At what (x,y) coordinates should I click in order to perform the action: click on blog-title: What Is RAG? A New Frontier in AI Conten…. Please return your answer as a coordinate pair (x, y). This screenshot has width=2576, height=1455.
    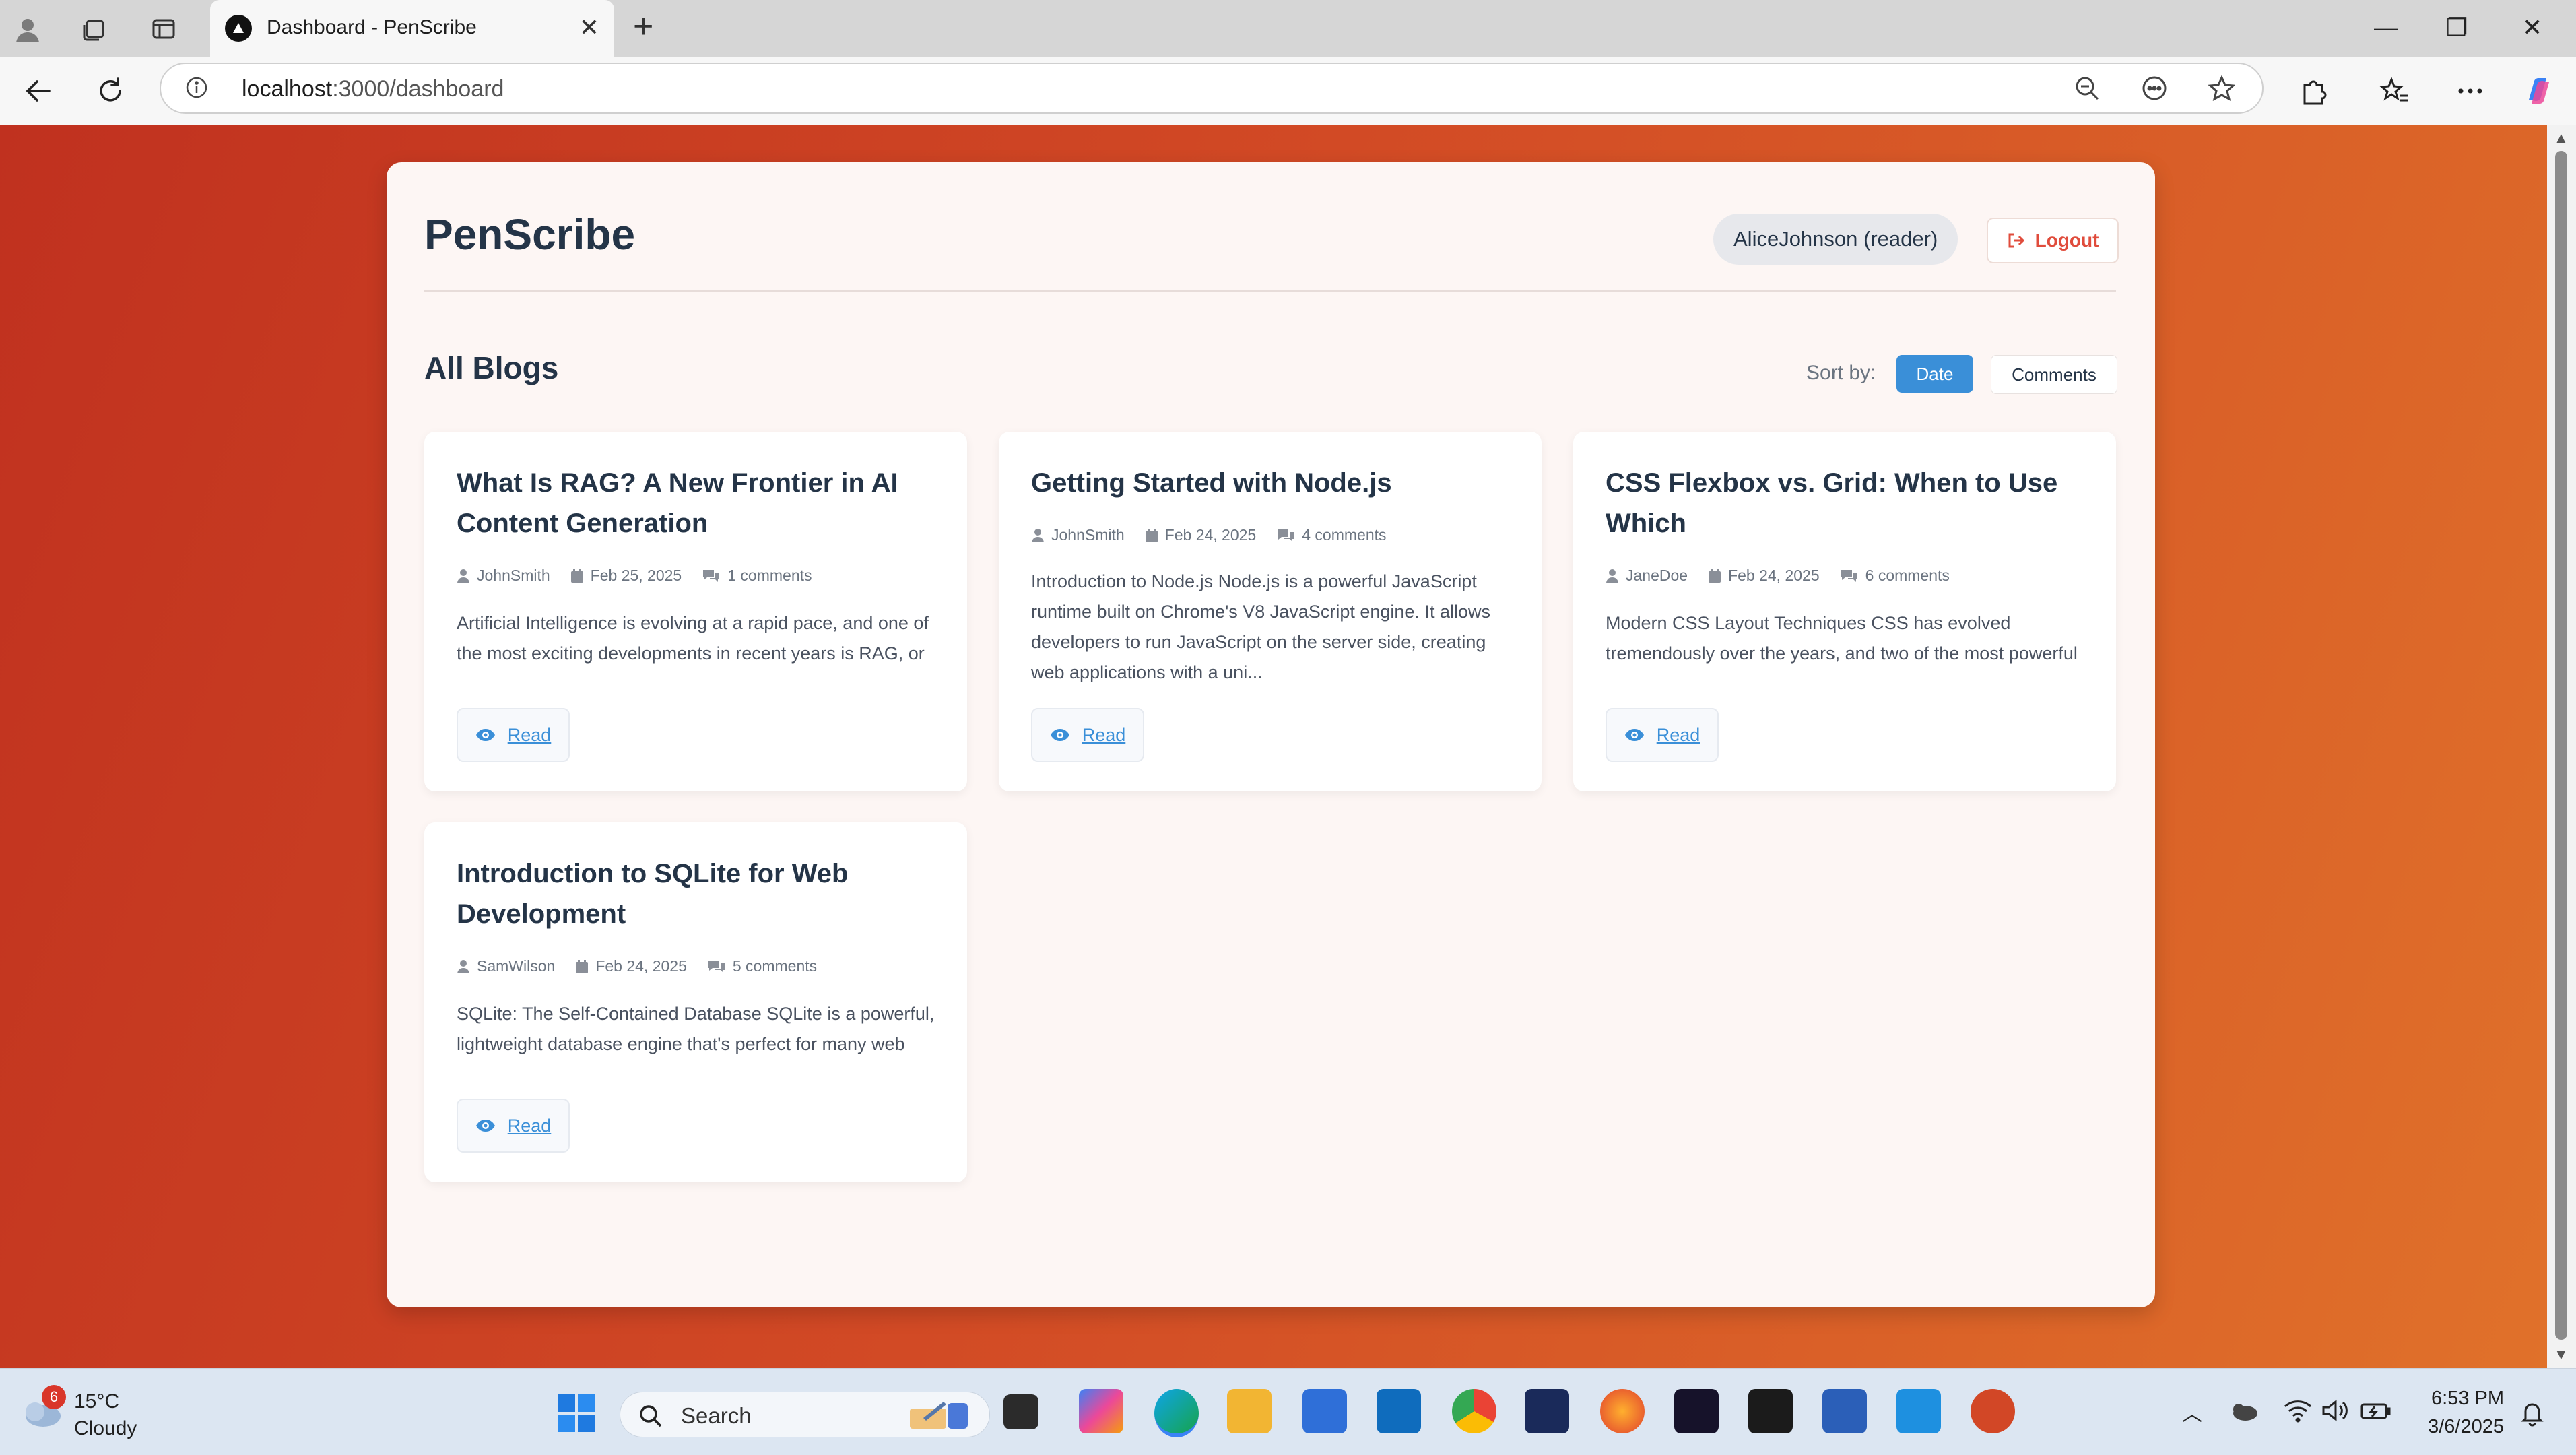
    Looking at the image, I should click on (699, 504).